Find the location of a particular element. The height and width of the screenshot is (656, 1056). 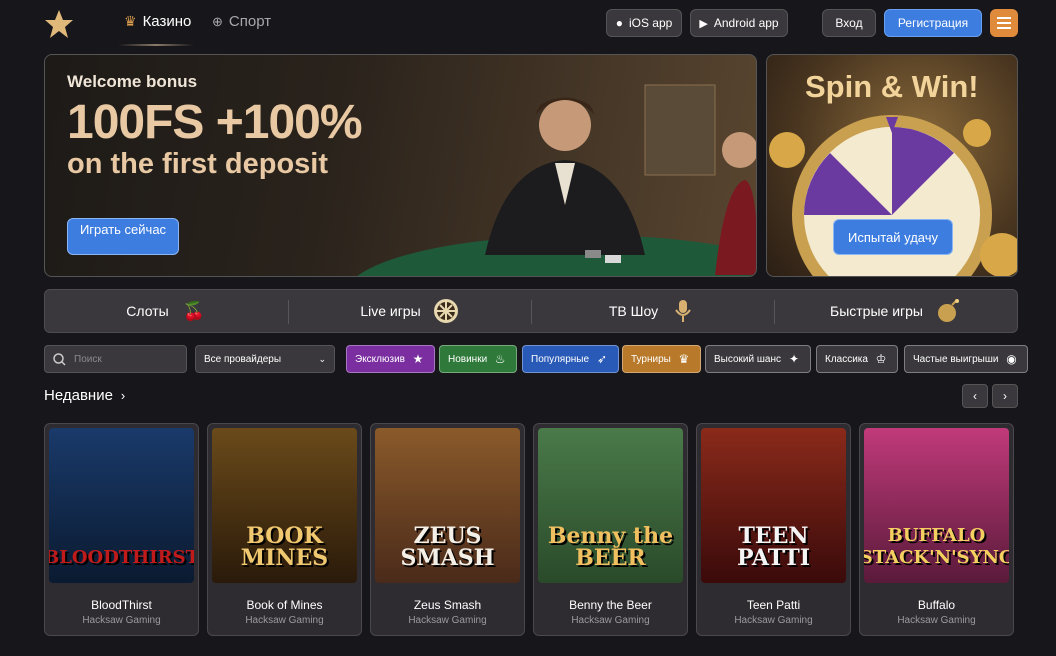

ios-app-button: ● iOS app is located at coordinates (644, 23).